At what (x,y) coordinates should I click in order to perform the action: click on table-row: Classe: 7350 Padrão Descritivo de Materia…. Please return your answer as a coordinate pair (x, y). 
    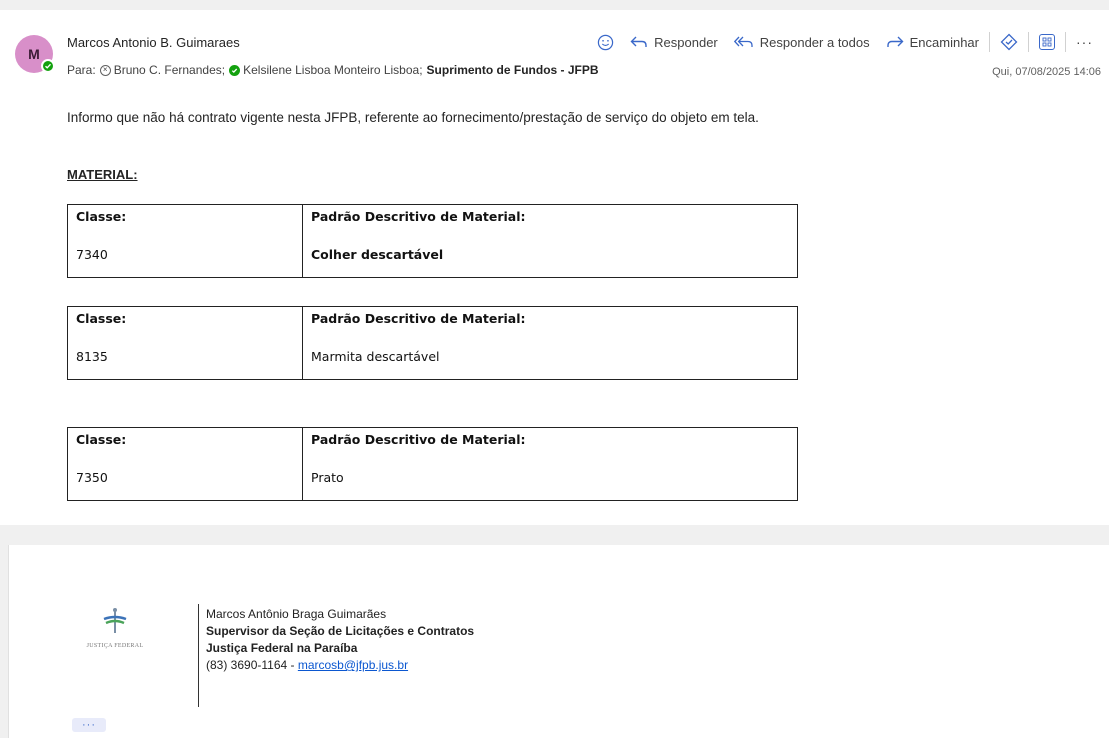
    Looking at the image, I should click on (432, 464).